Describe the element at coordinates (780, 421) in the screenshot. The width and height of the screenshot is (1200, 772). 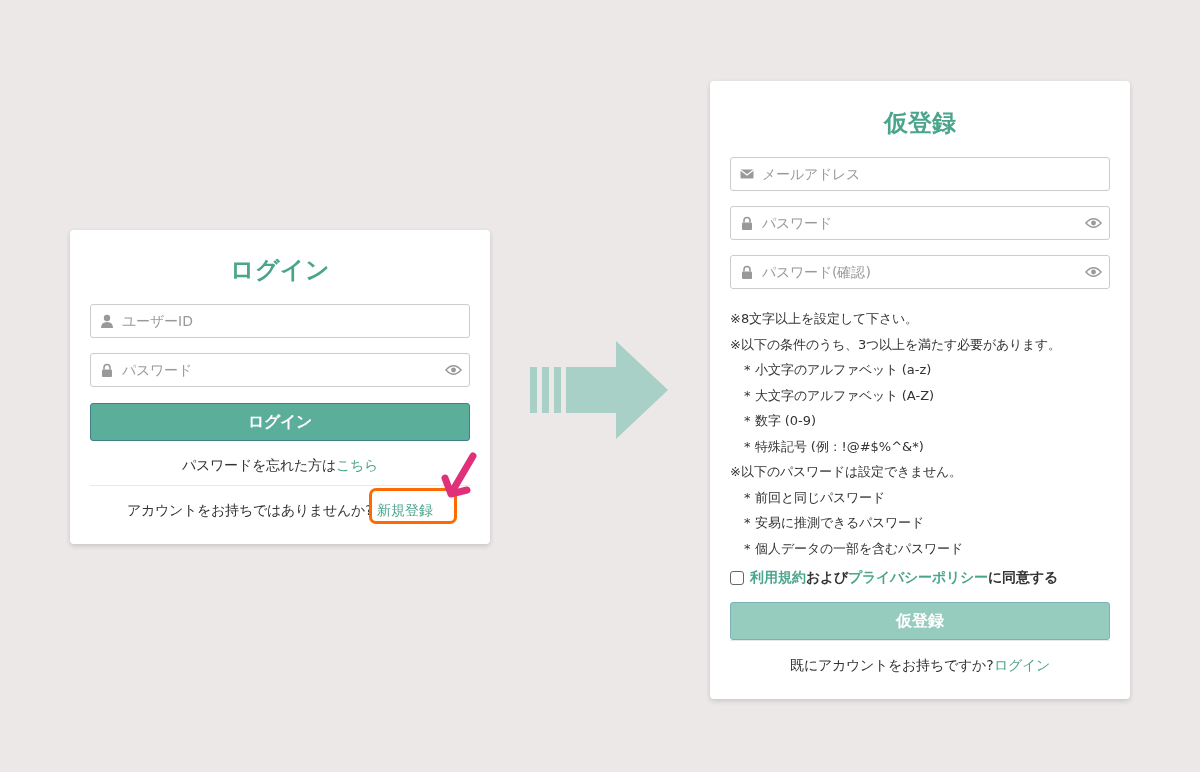
I see `rule-item: * 数字 (0-9)` at that location.